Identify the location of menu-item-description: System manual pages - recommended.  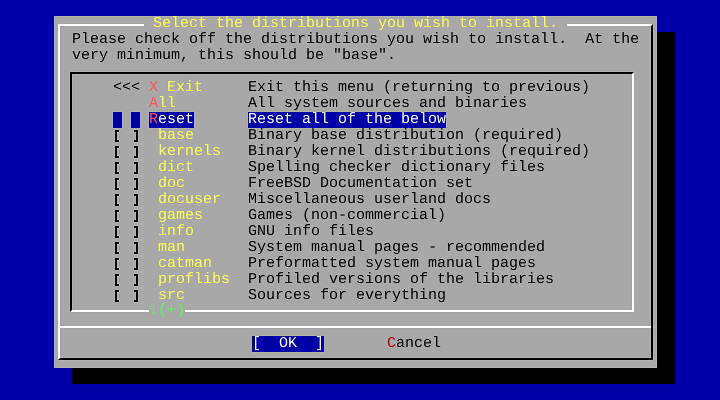
(397, 248).